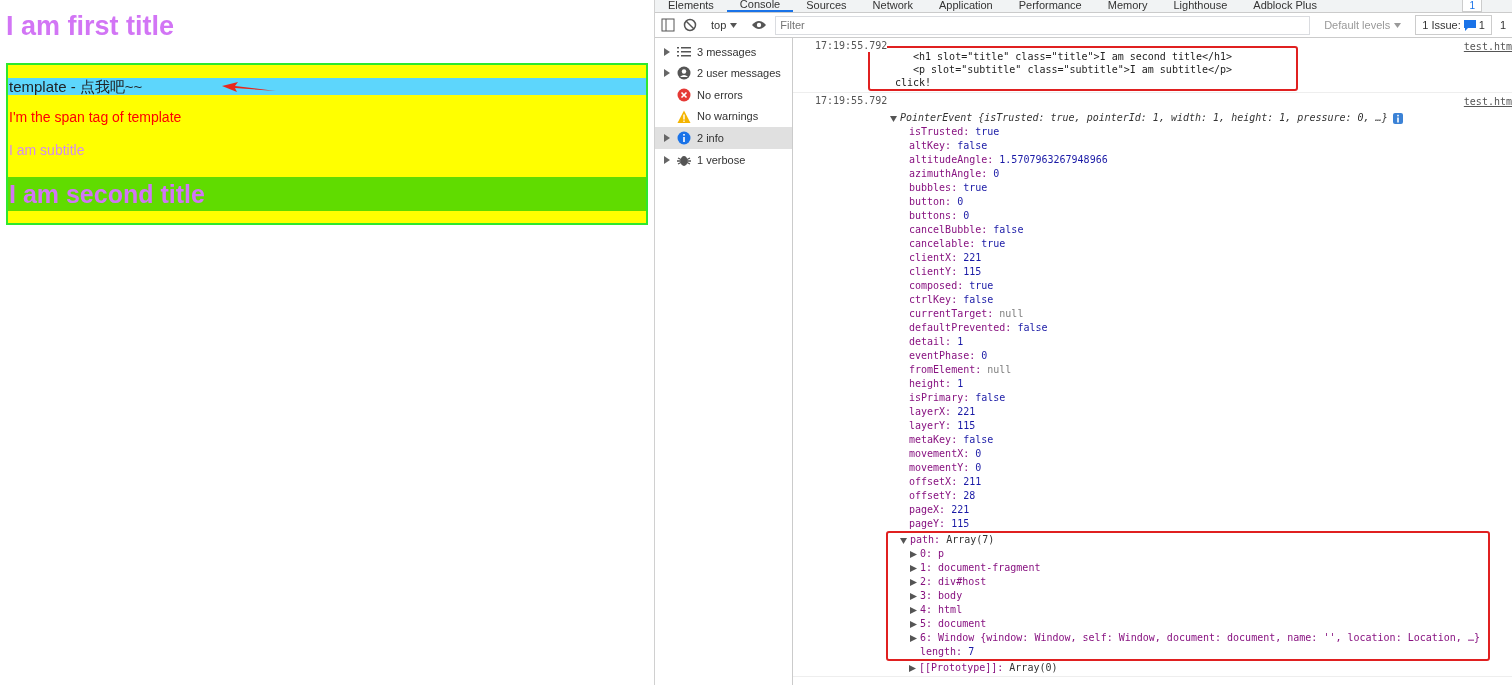 The height and width of the screenshot is (685, 1512). Describe the element at coordinates (759, 25) in the screenshot. I see `eye-icon` at that location.